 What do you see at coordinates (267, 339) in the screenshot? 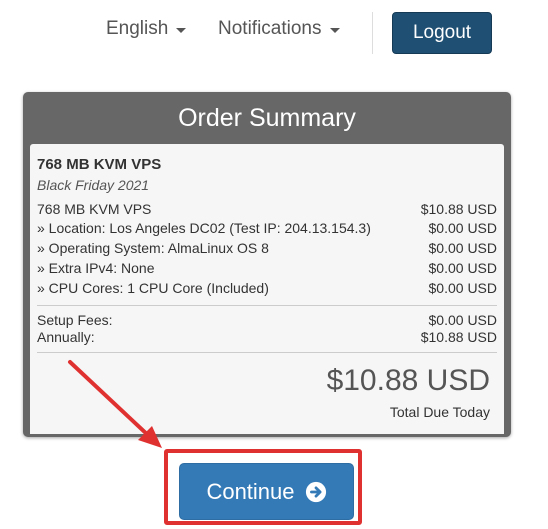
I see `fee-row: Annually: $10.88 USD` at bounding box center [267, 339].